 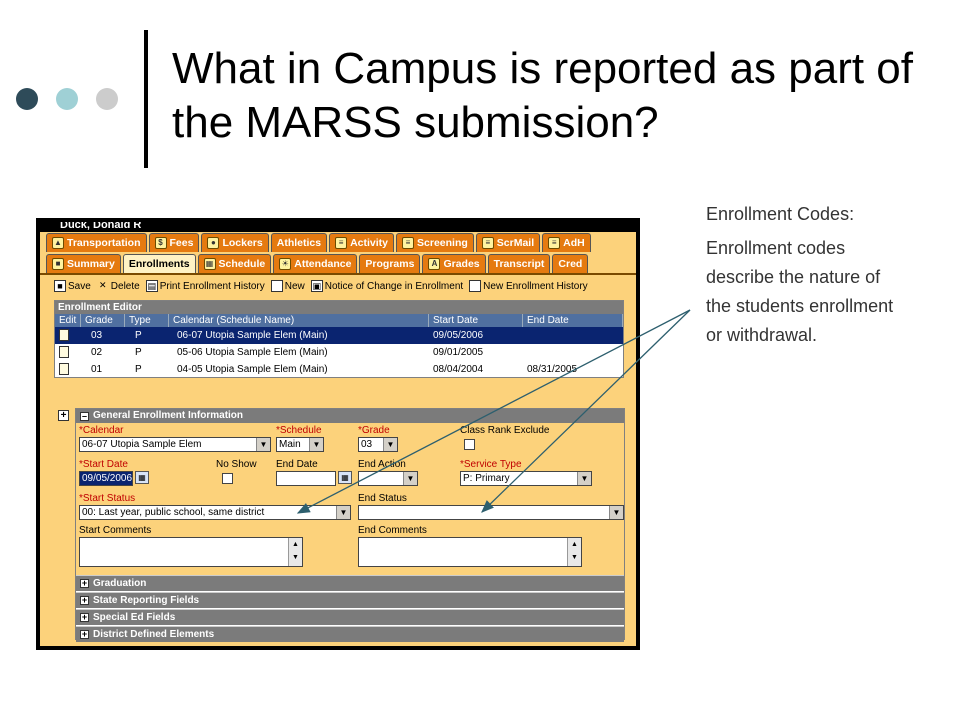 I want to click on start-comments-input: ▲ ▼, so click(x=191, y=552).